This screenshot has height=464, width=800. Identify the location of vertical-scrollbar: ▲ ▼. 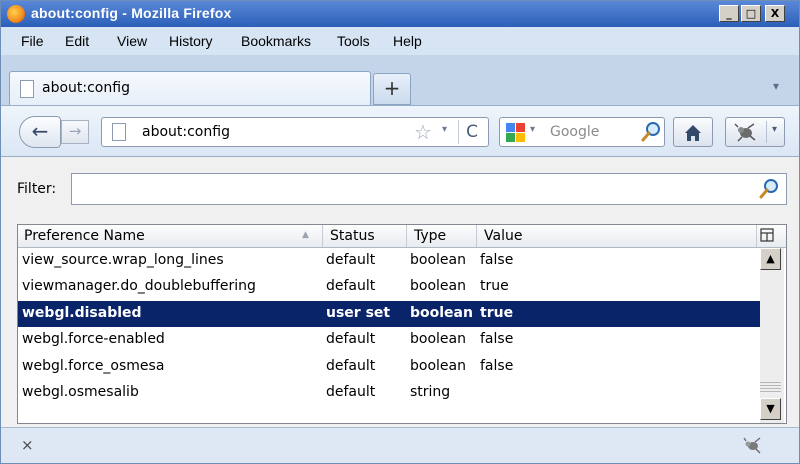
(772, 335).